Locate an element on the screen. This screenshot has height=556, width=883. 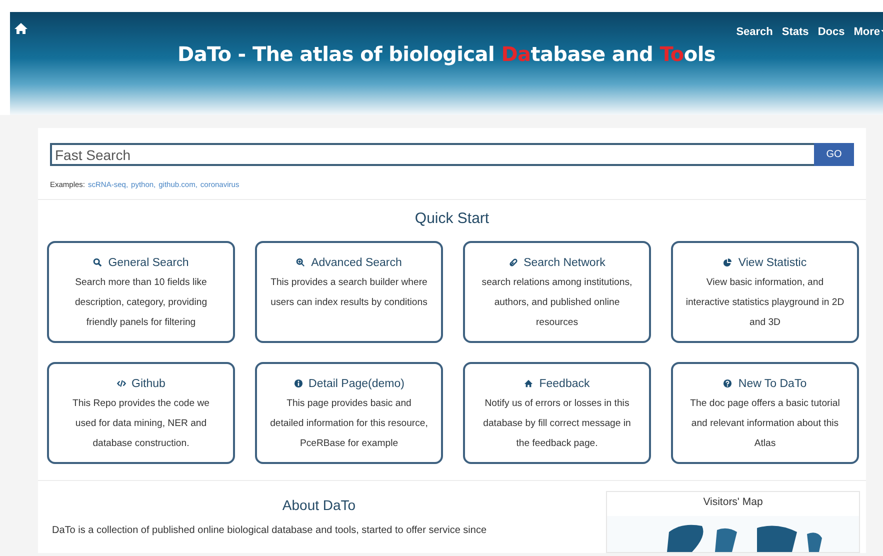
section-title: Quick Start is located at coordinates (452, 218).